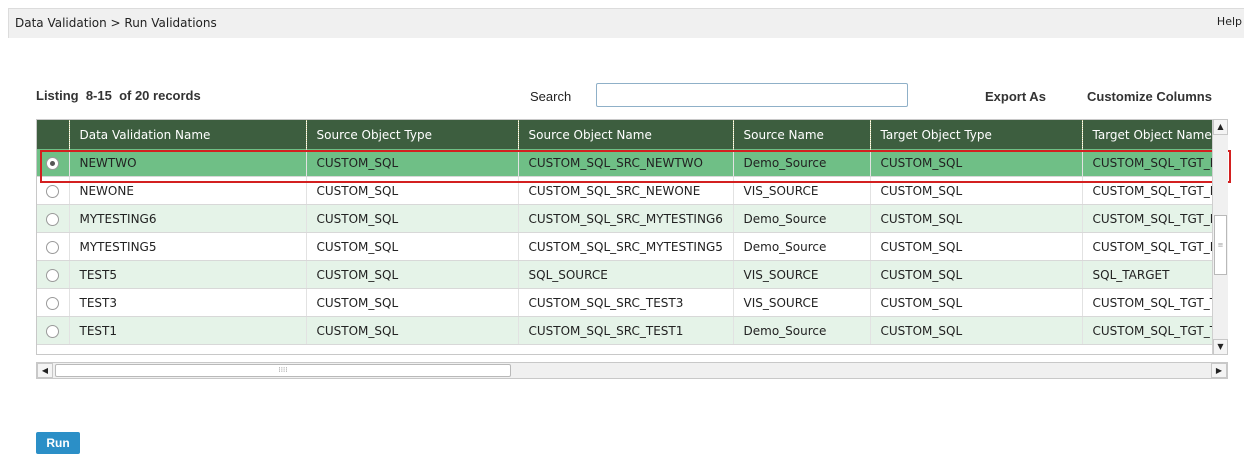 This screenshot has height=457, width=1244. Describe the element at coordinates (187, 163) in the screenshot. I see `table-cell: NEWTWO` at that location.